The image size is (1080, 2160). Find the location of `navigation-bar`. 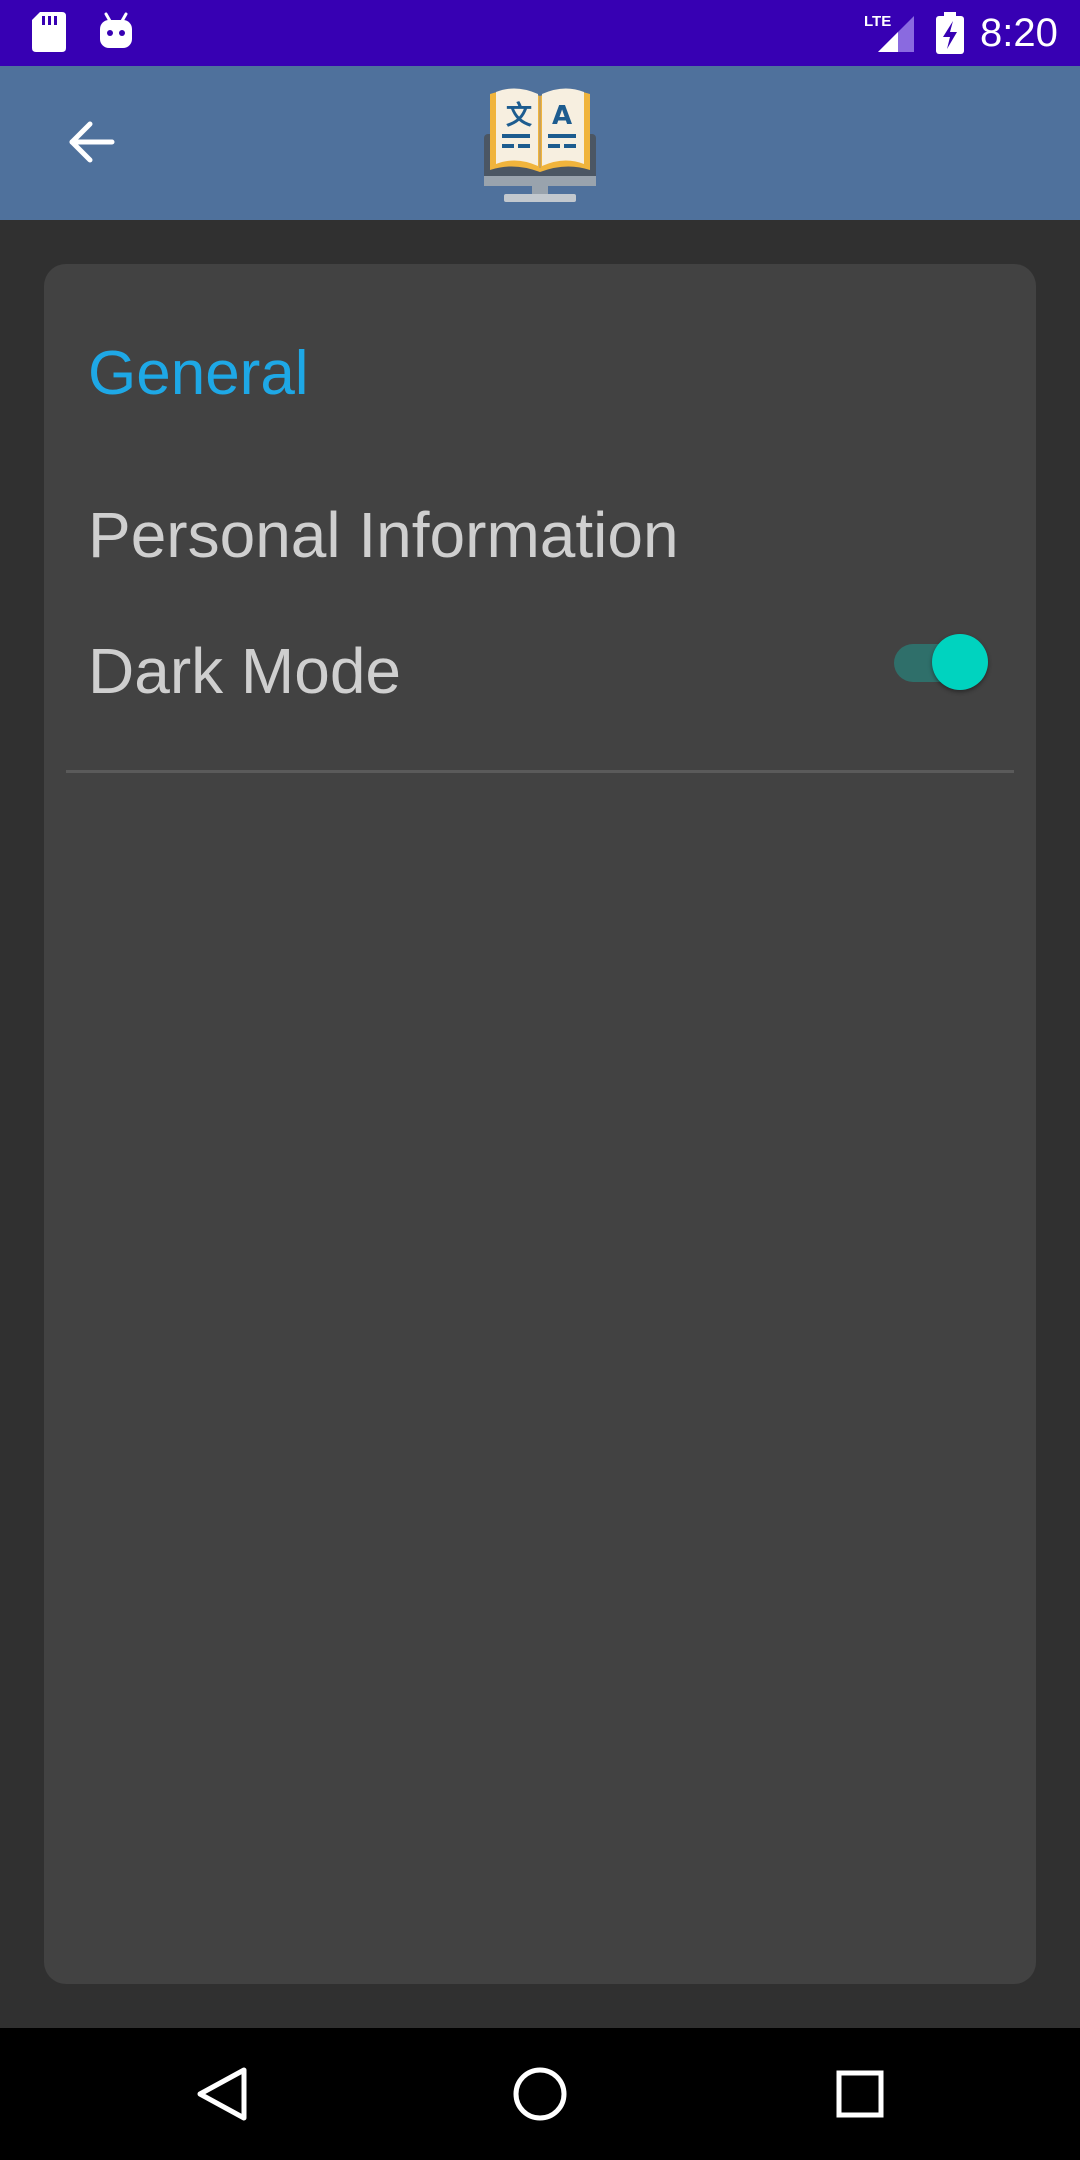

navigation-bar is located at coordinates (540, 2094).